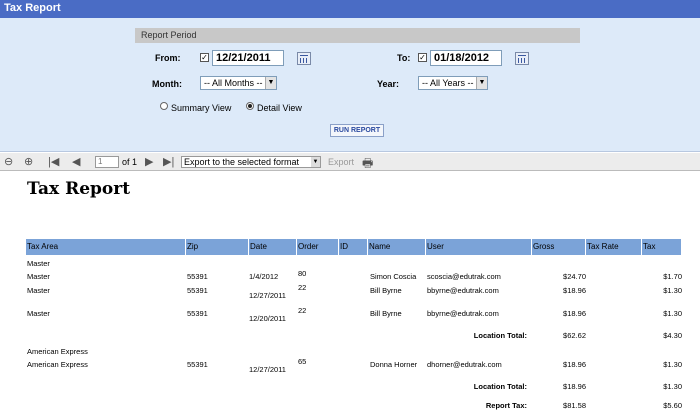  I want to click on forward-icon: ⊕, so click(28, 161).